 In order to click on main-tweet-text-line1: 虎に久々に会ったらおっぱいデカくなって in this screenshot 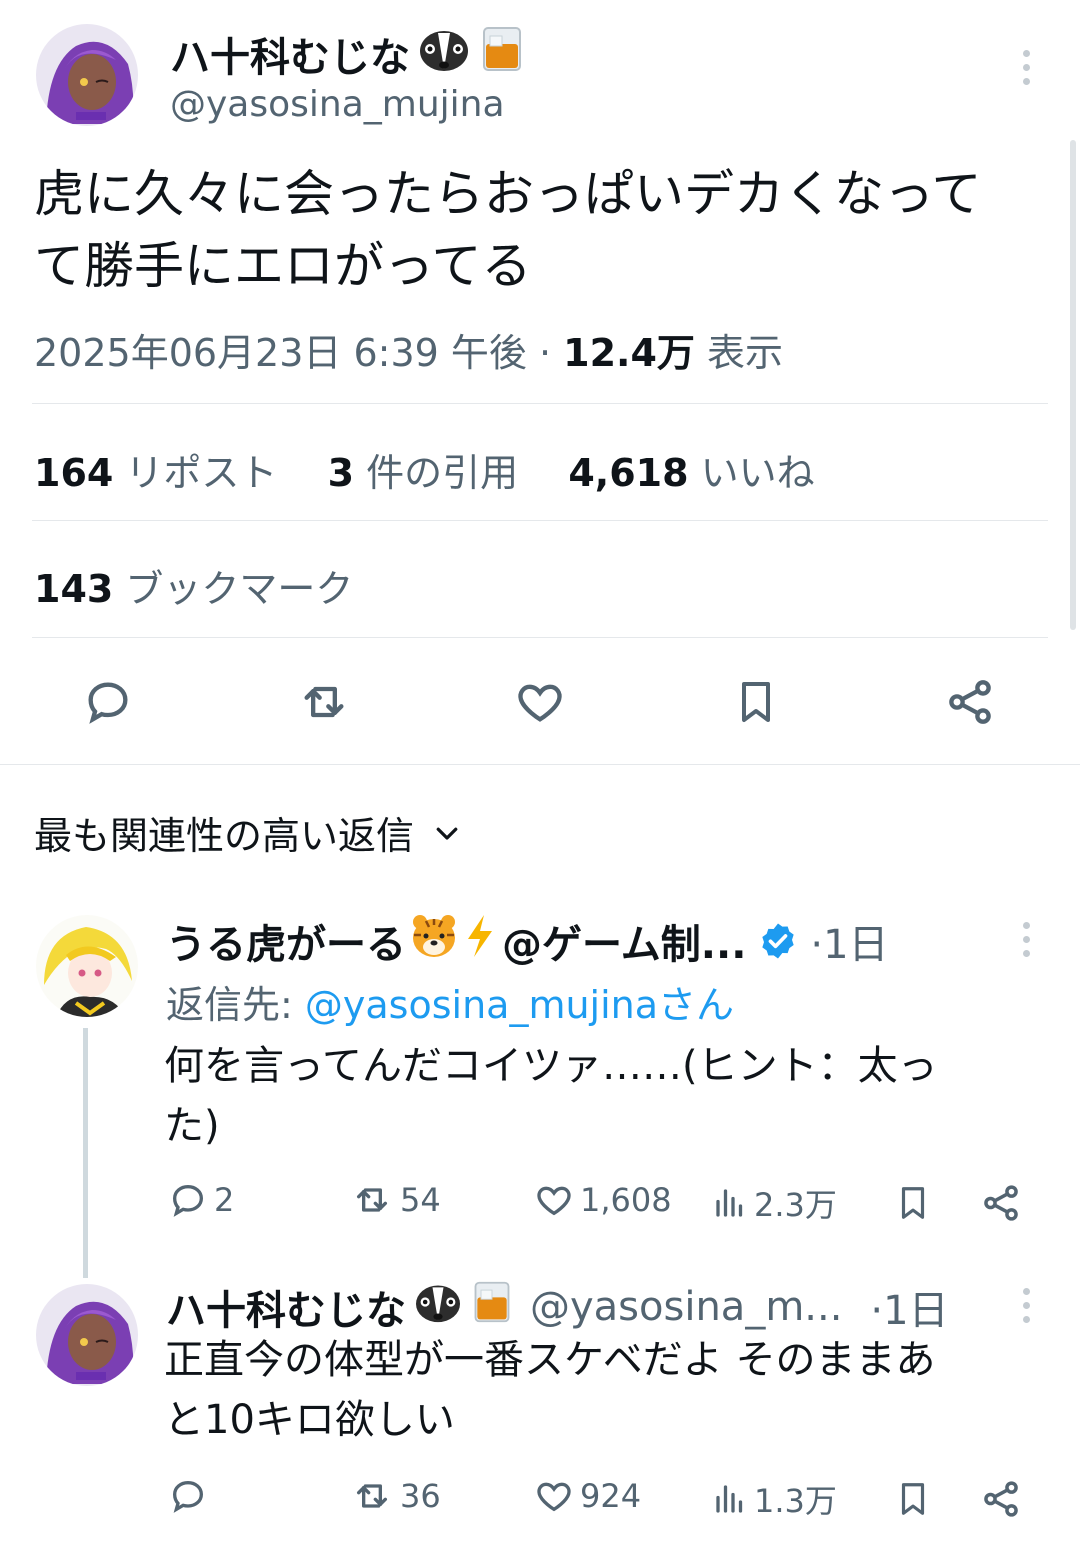, I will do `click(508, 194)`.